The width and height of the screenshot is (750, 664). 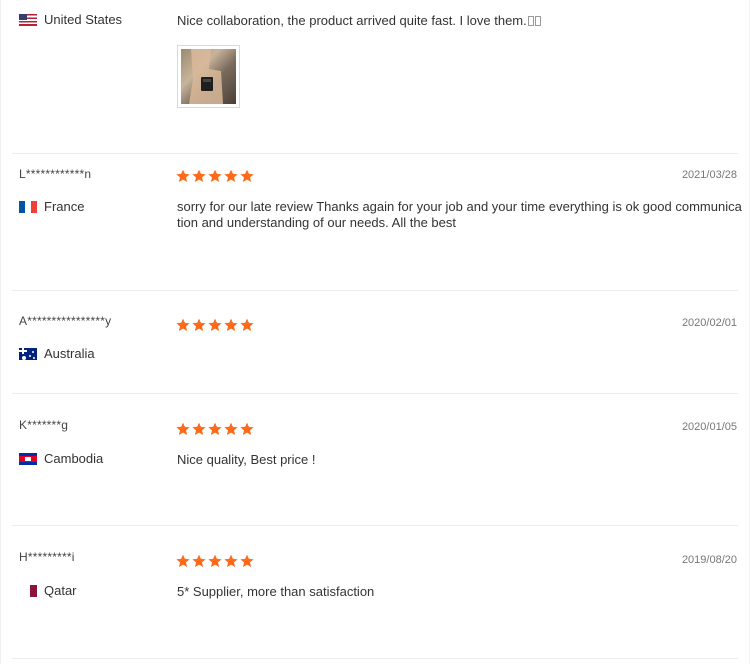 What do you see at coordinates (69, 353) in the screenshot?
I see `country-name: Australia` at bounding box center [69, 353].